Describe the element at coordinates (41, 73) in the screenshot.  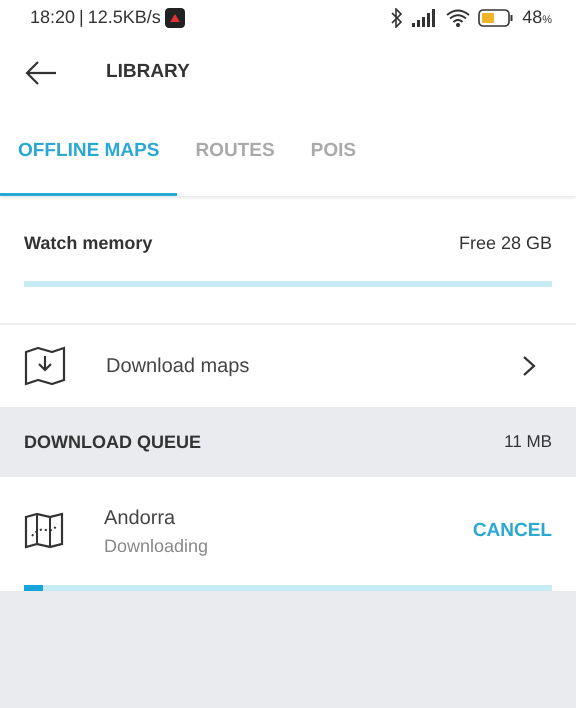
I see `back-button` at that location.